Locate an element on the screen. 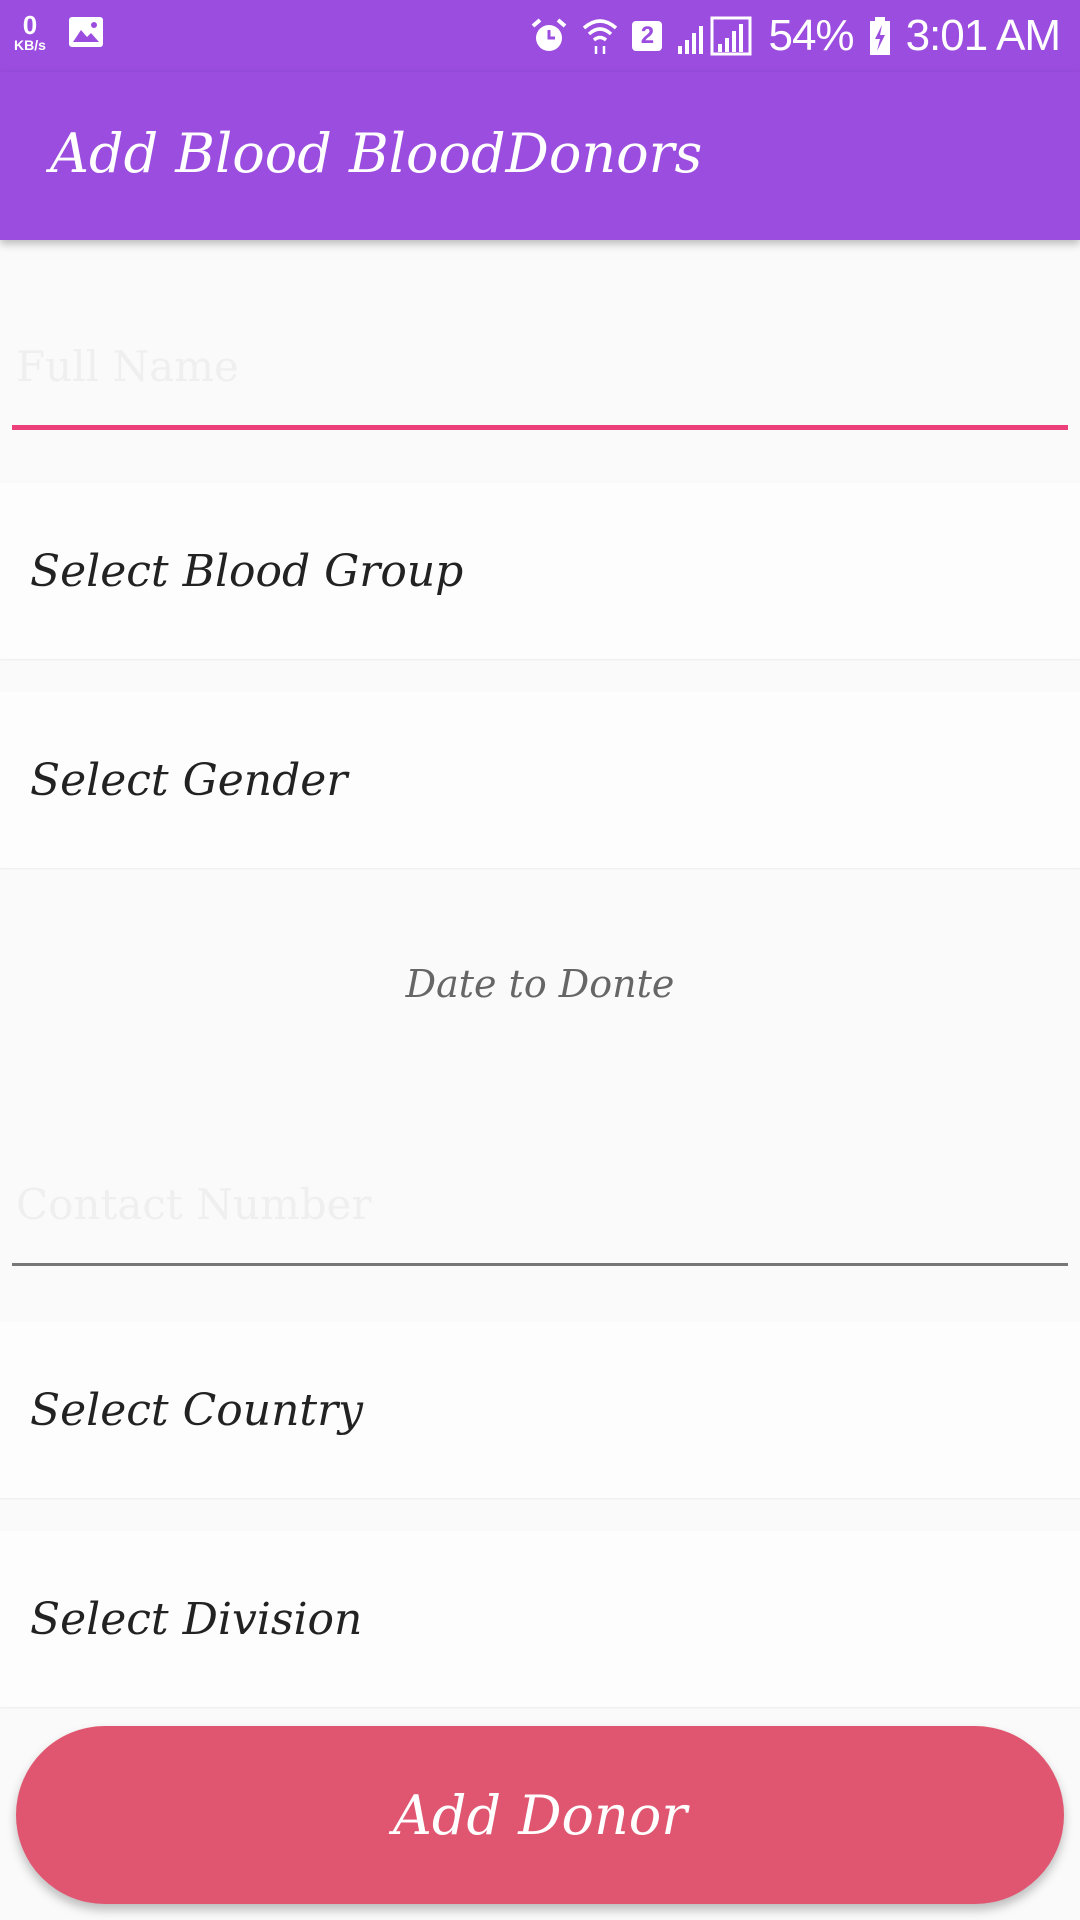 Image resolution: width=1080 pixels, height=1920 pixels. app-bar: Add Blood BloodDonors is located at coordinates (540, 156).